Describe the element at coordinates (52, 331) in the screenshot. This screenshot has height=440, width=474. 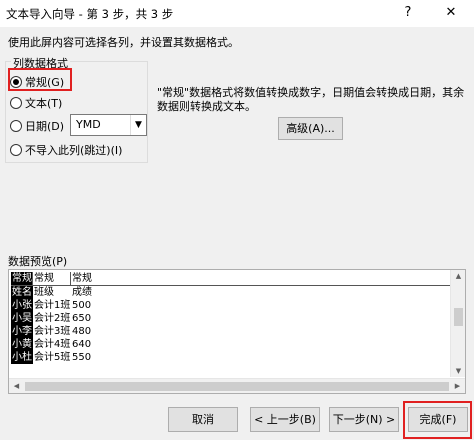
I see `preview-cell: 会计3班` at that location.